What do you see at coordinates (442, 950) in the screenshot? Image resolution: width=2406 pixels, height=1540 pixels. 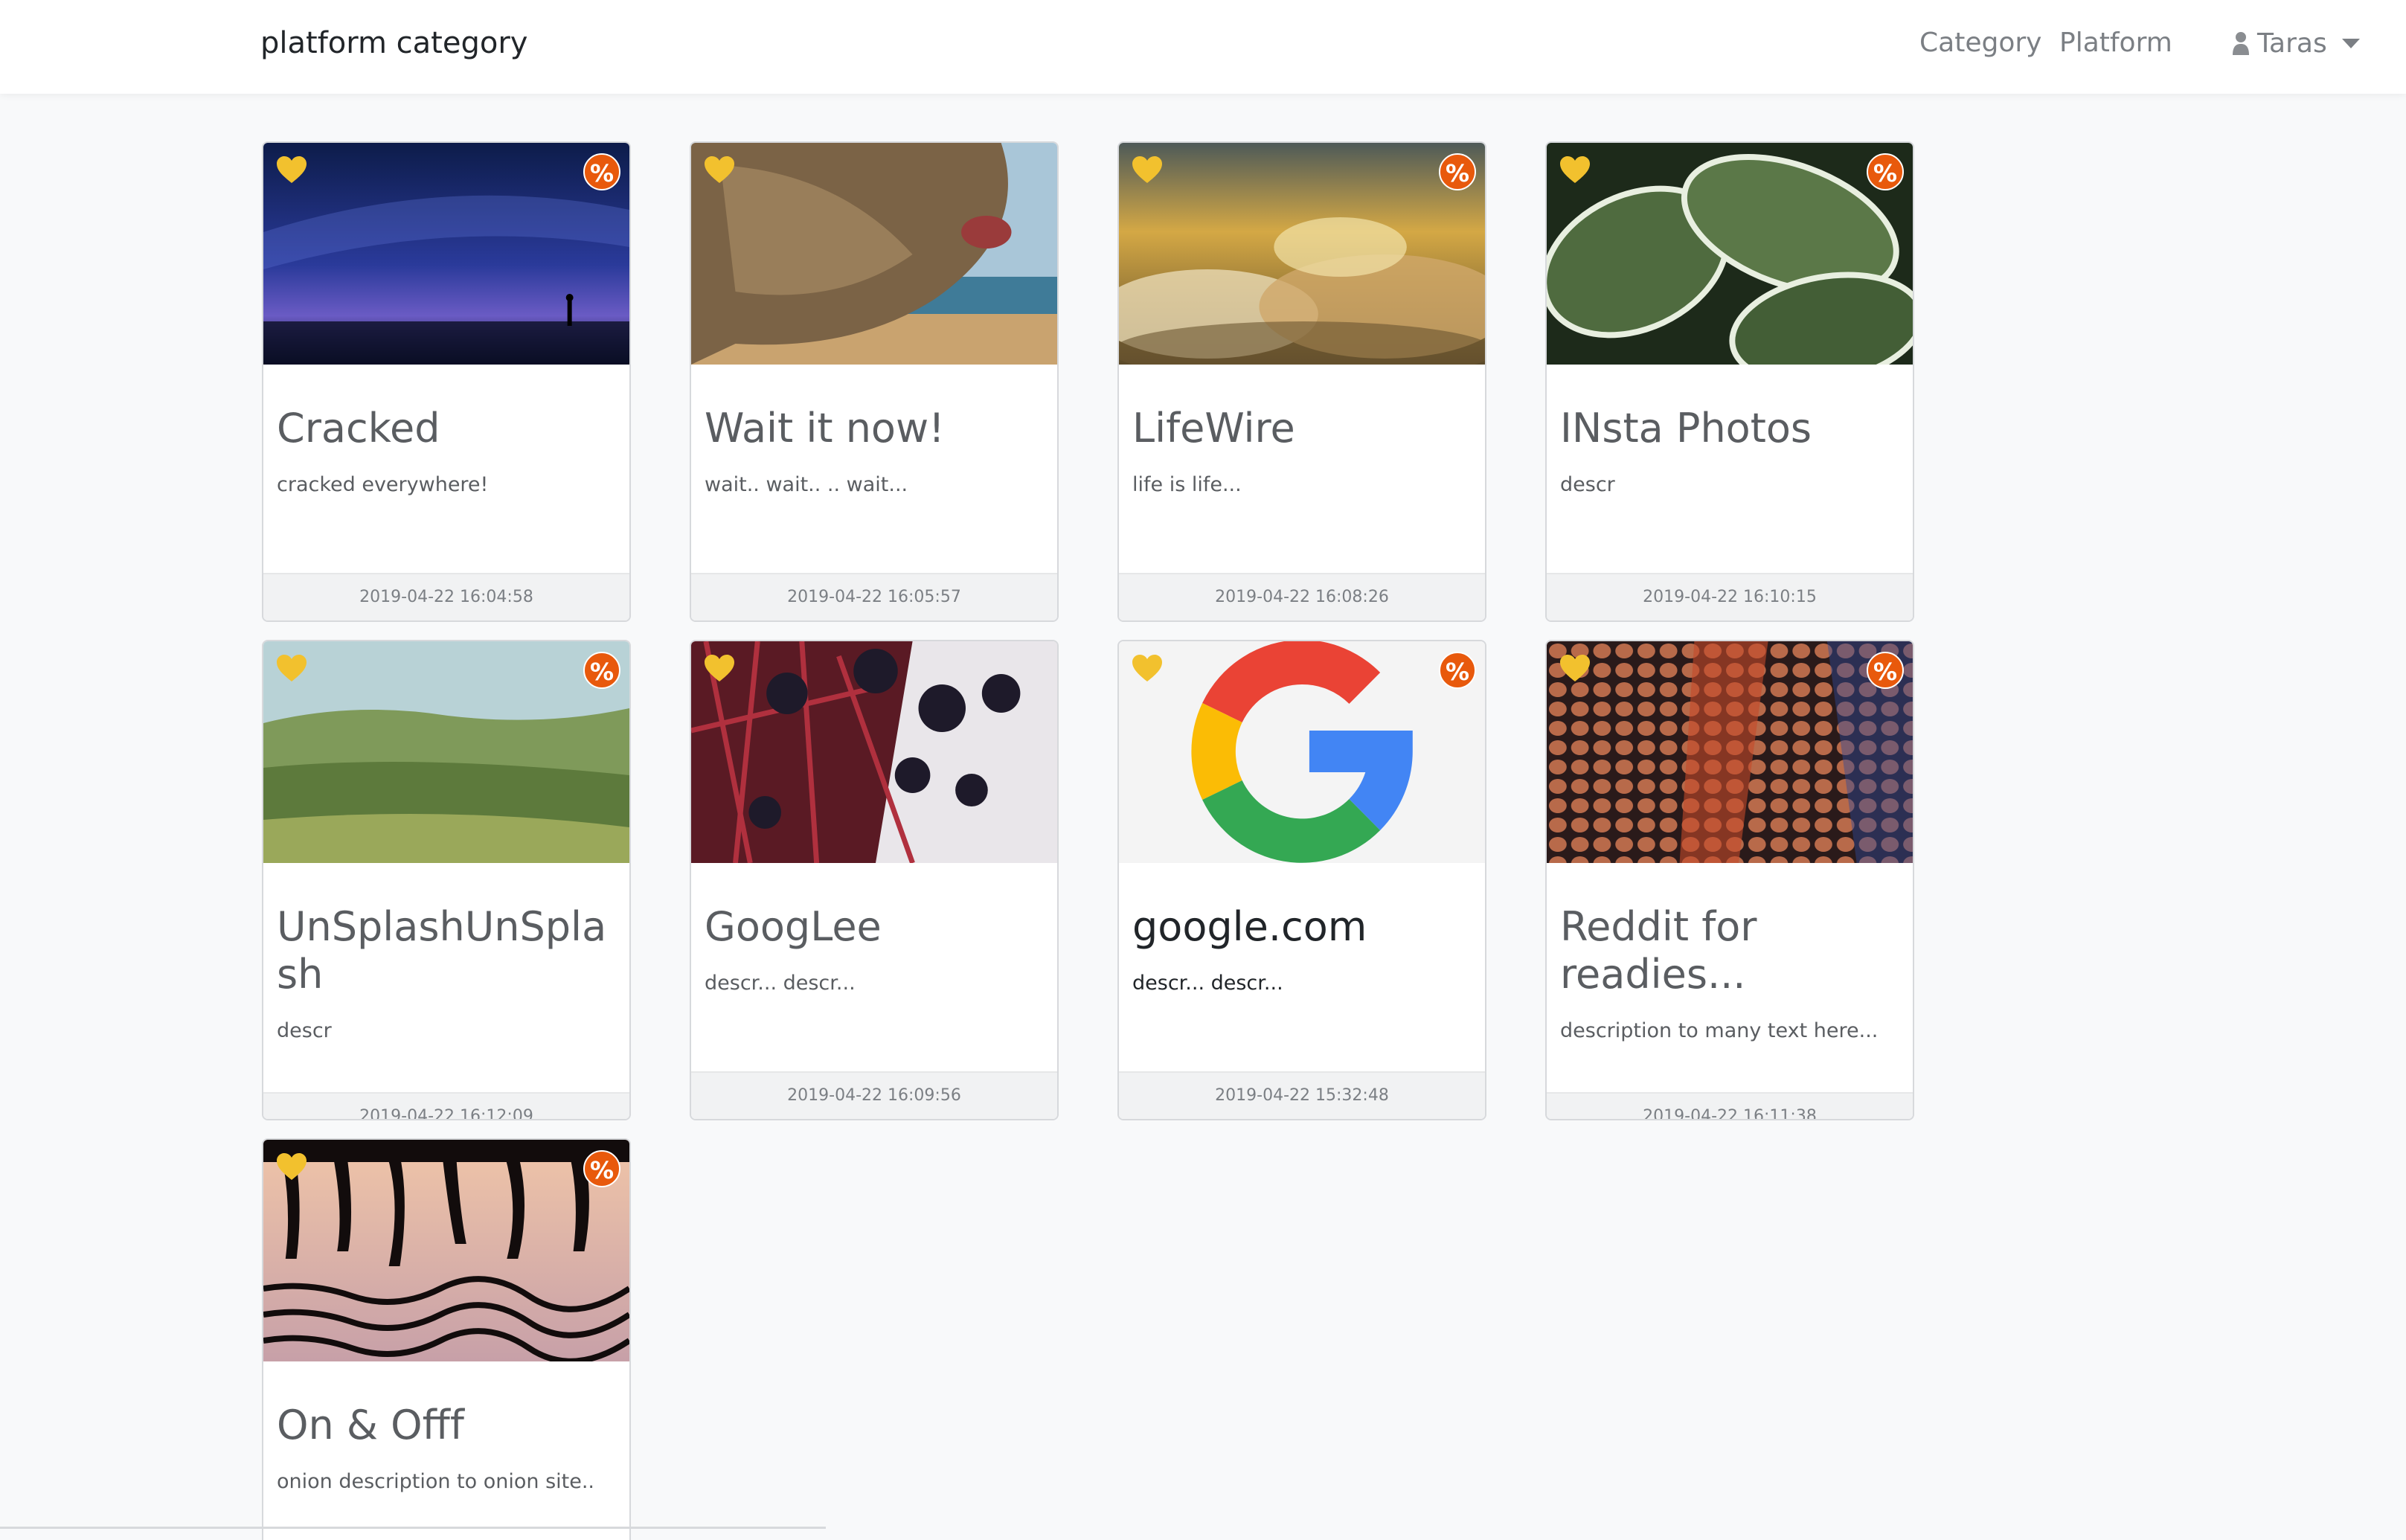 I see `card-title: UnSplashUnSplash` at bounding box center [442, 950].